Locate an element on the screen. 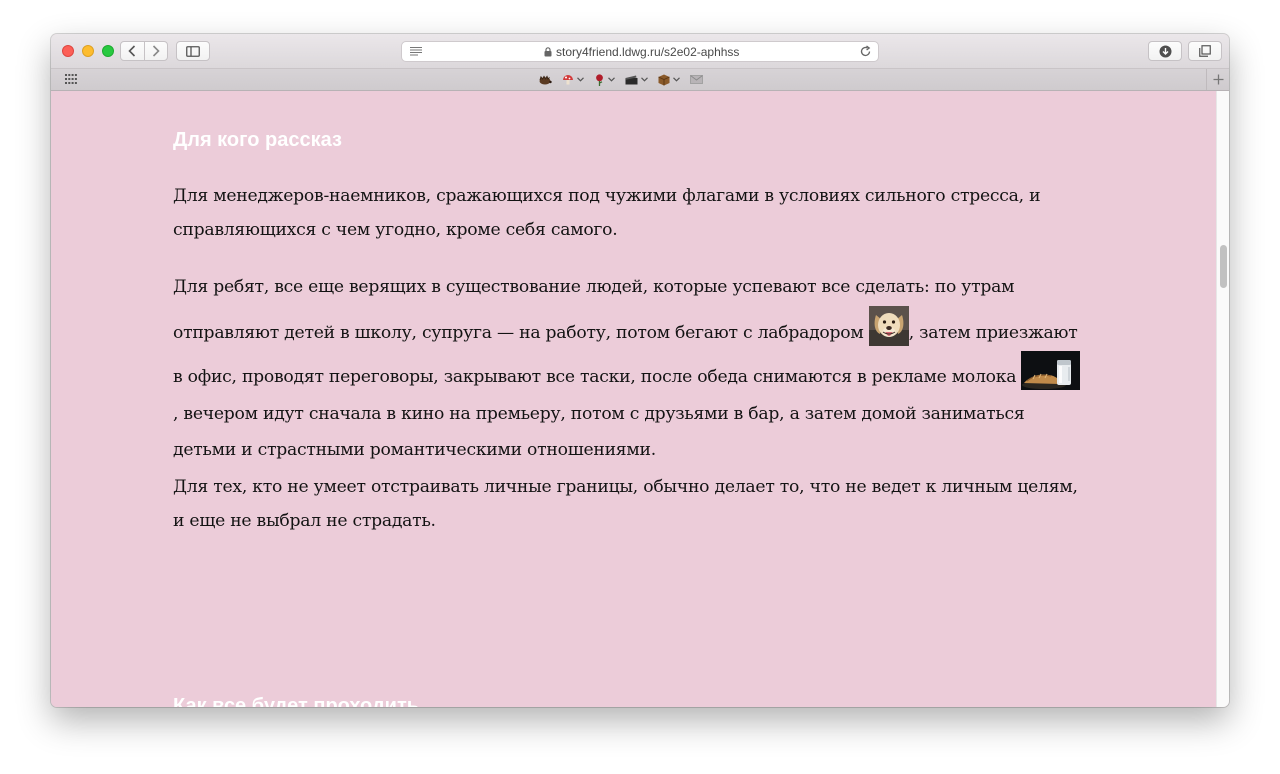 The width and height of the screenshot is (1280, 774). navigation-buttons is located at coordinates (144, 51).